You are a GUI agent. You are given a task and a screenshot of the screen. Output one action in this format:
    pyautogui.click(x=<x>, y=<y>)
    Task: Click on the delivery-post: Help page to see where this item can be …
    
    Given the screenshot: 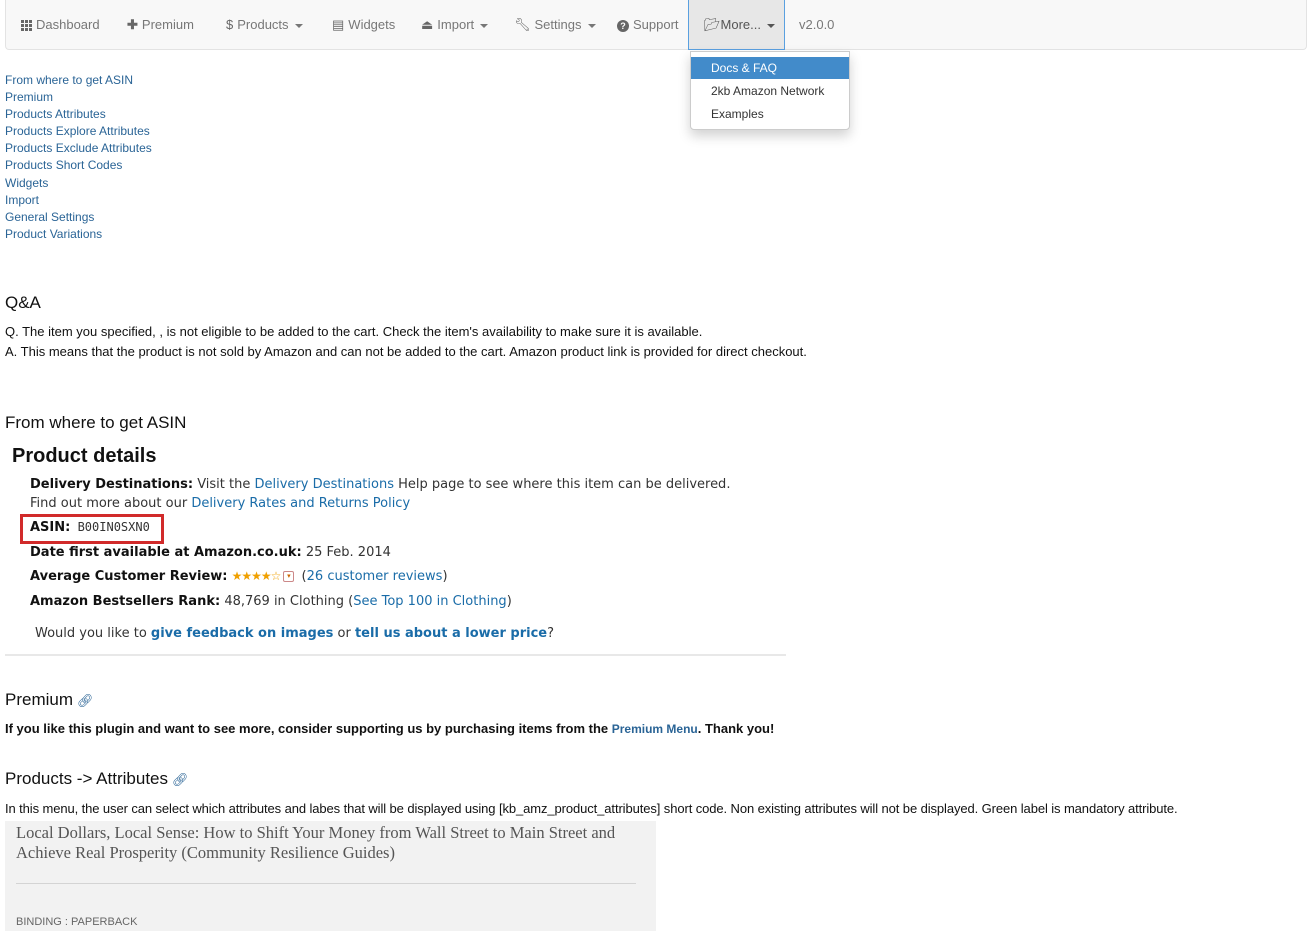 What is the action you would take?
    pyautogui.click(x=562, y=484)
    